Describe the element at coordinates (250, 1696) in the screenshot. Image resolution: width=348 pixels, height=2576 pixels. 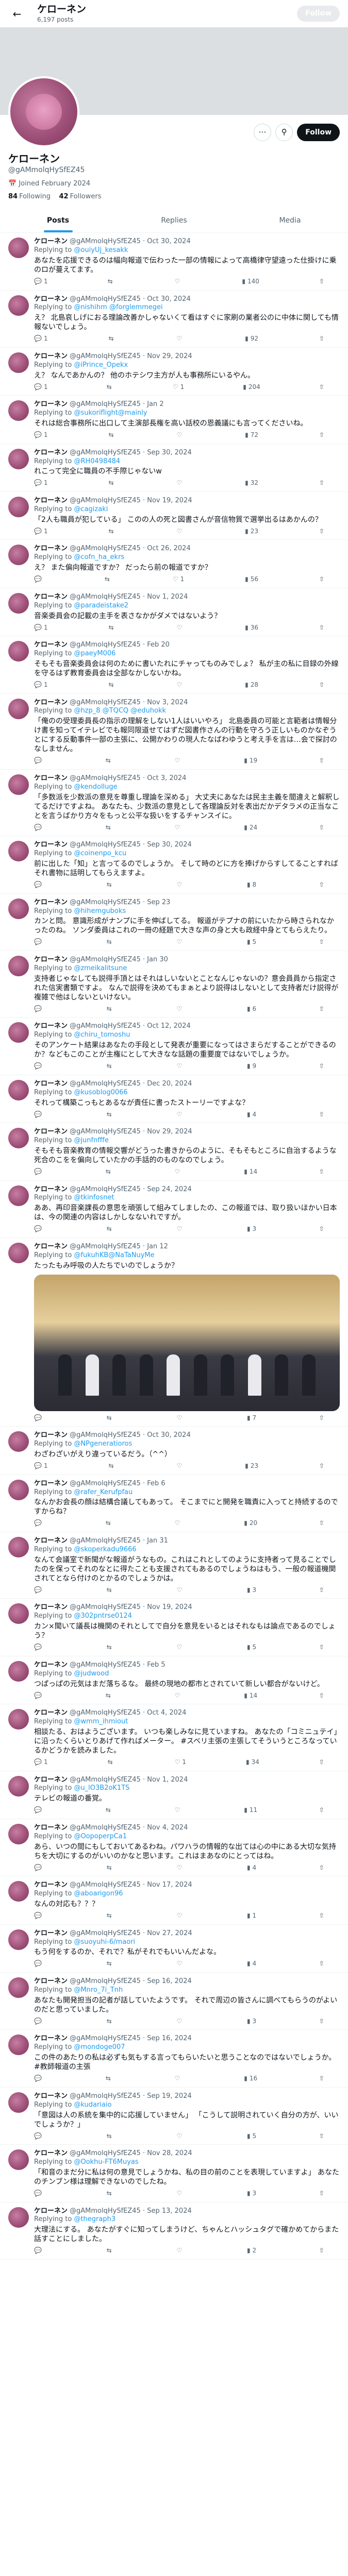
I see `views-button: ▮ 14` at that location.